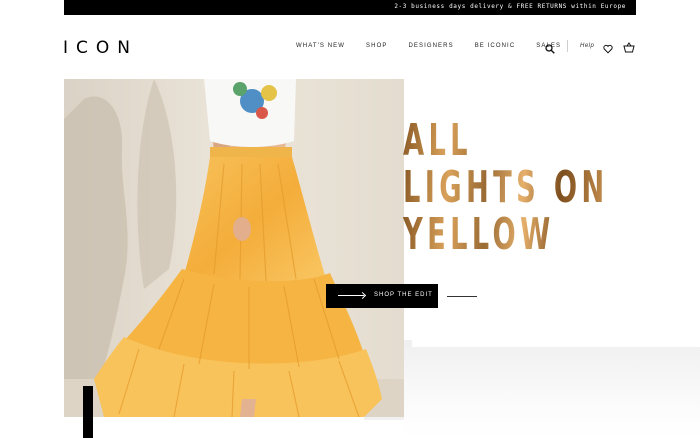 Image resolution: width=700 pixels, height=438 pixels. I want to click on hero-headline: ALL LIGHTS ON YELLOW, so click(506, 187).